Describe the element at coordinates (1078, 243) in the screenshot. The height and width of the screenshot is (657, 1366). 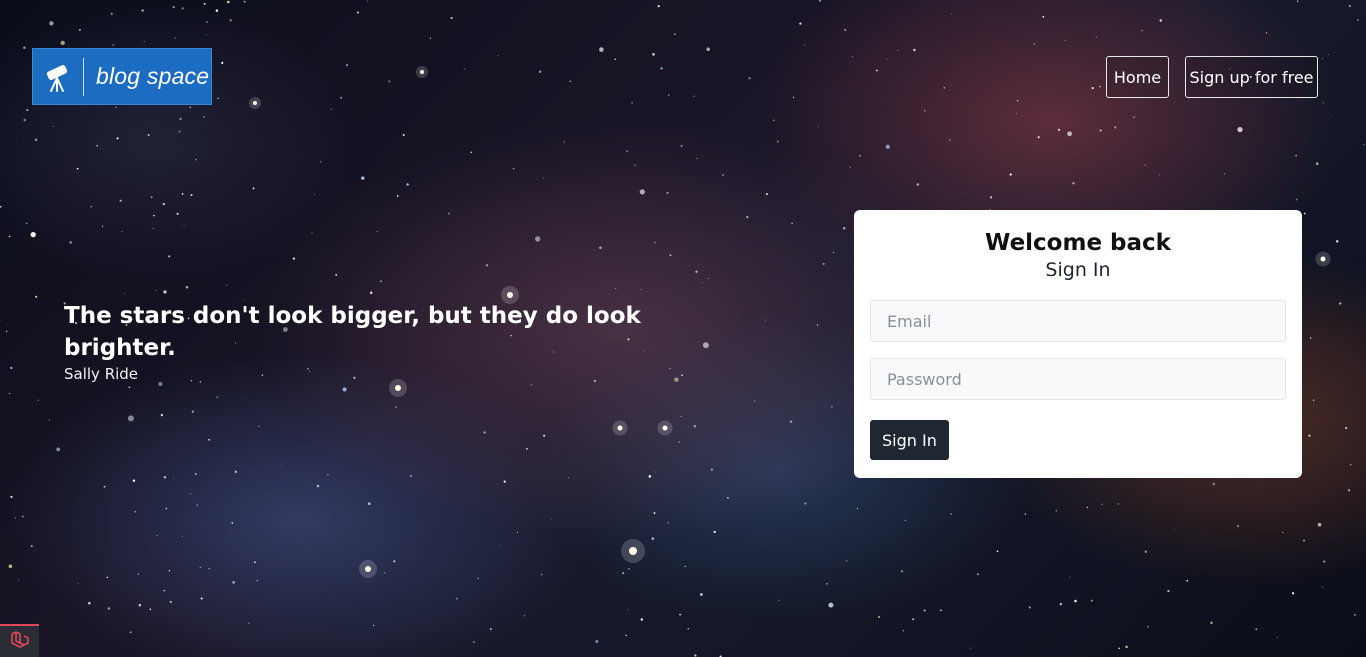
I see `login-title: Welcome back` at that location.